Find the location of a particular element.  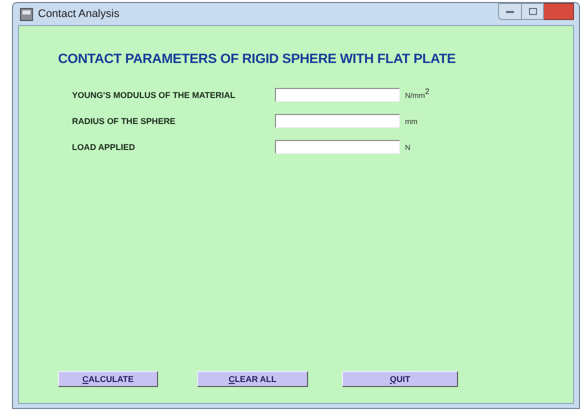

action-button: QUIT is located at coordinates (400, 379).